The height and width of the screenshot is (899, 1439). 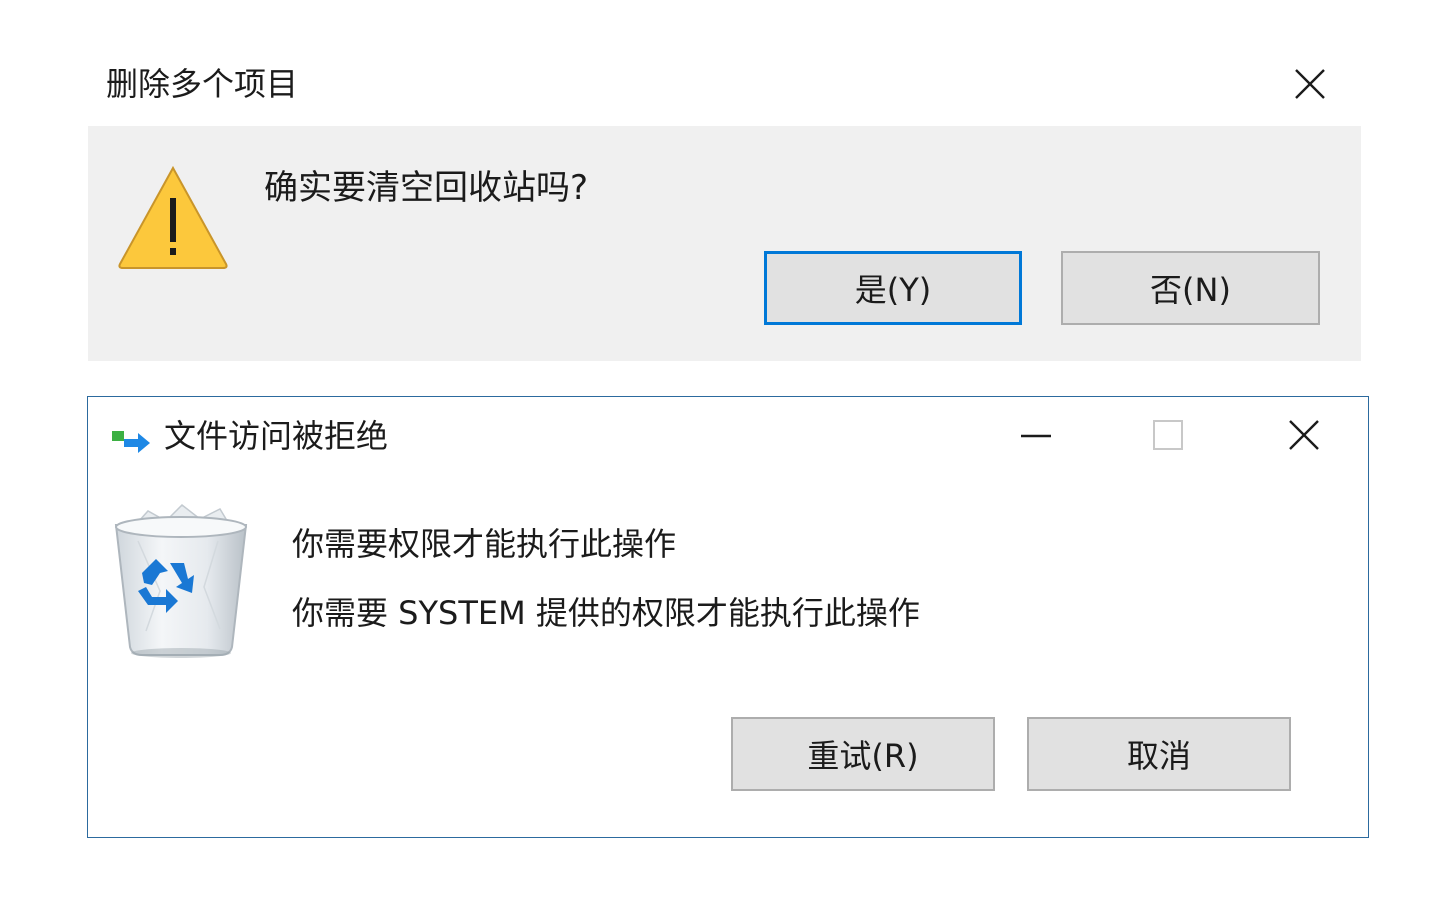 What do you see at coordinates (863, 754) in the screenshot?
I see `retry-button: 重试(R)` at bounding box center [863, 754].